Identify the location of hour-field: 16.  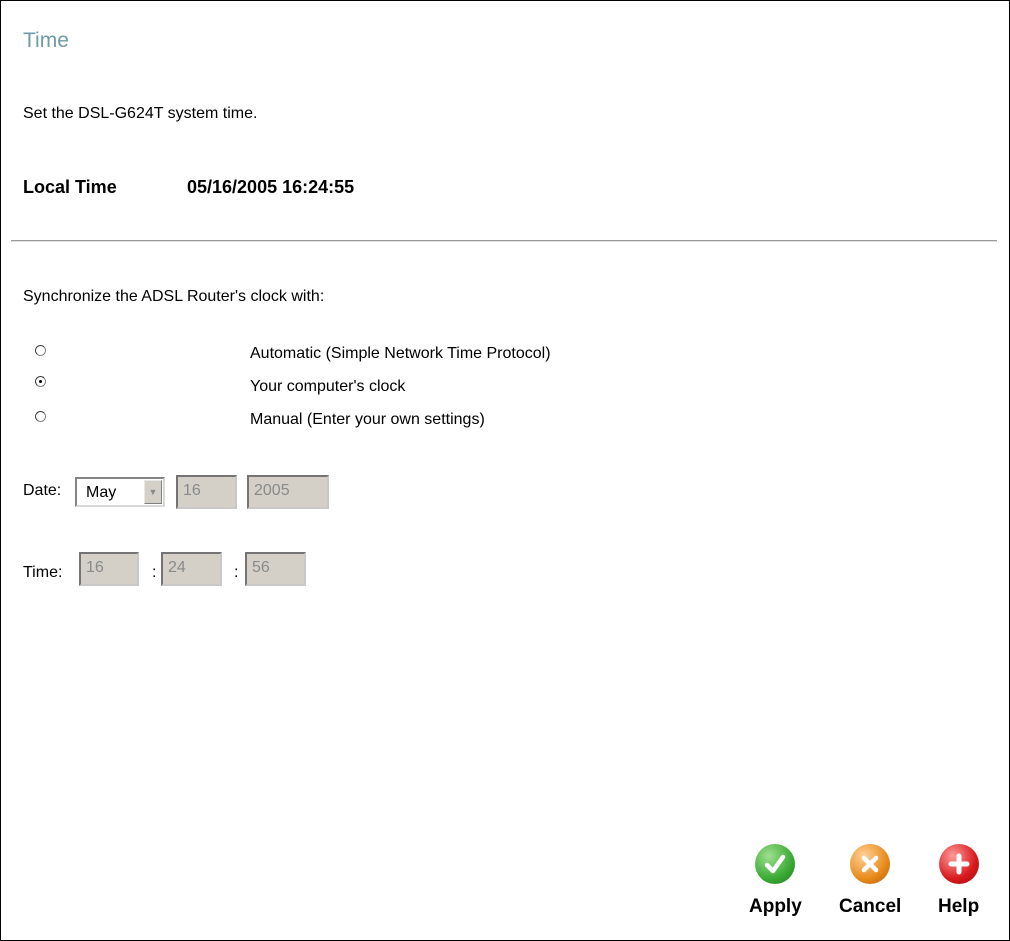
(109, 569).